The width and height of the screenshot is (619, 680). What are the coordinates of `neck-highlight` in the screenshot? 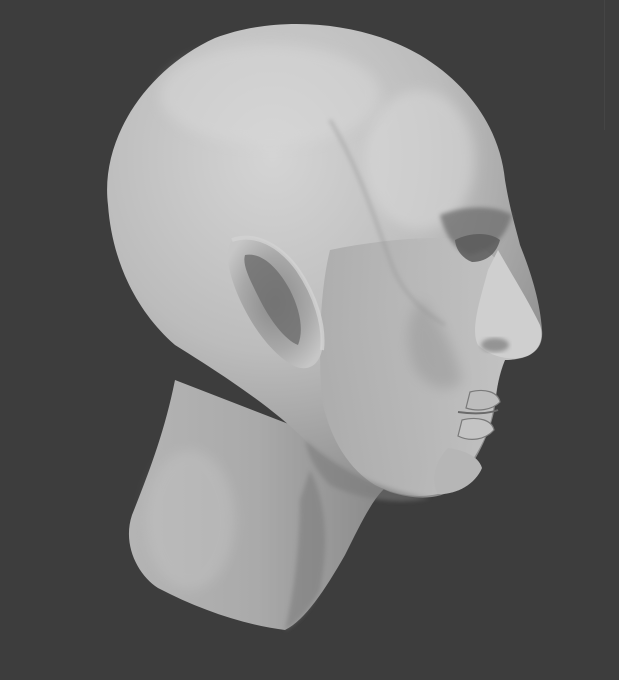 It's located at (190, 520).